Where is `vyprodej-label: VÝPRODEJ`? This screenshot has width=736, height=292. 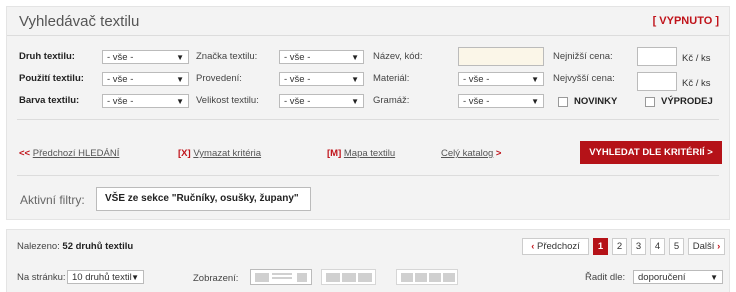
vyprodej-label: VÝPRODEJ is located at coordinates (687, 101).